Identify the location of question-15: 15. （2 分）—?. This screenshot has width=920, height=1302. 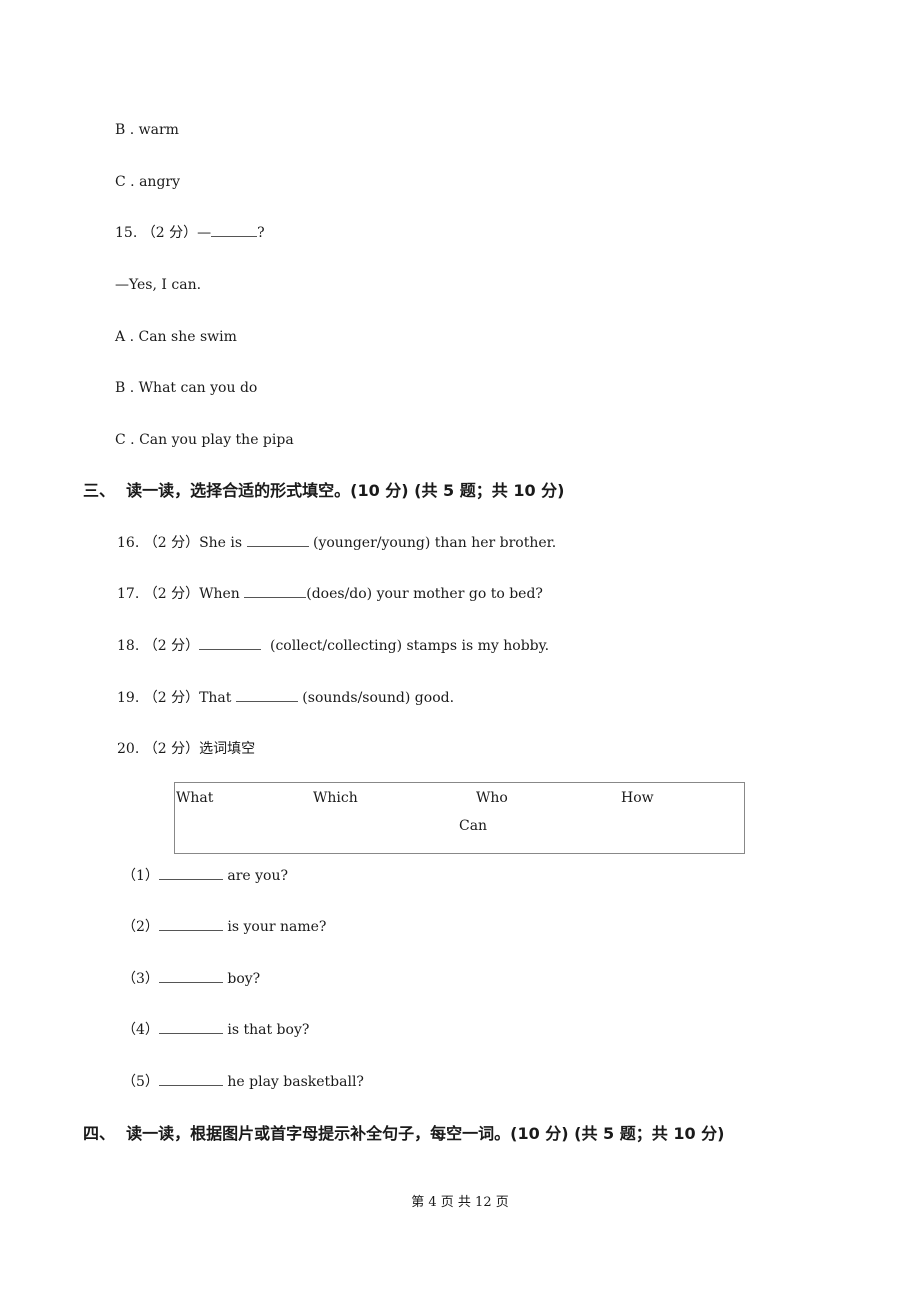
(190, 232).